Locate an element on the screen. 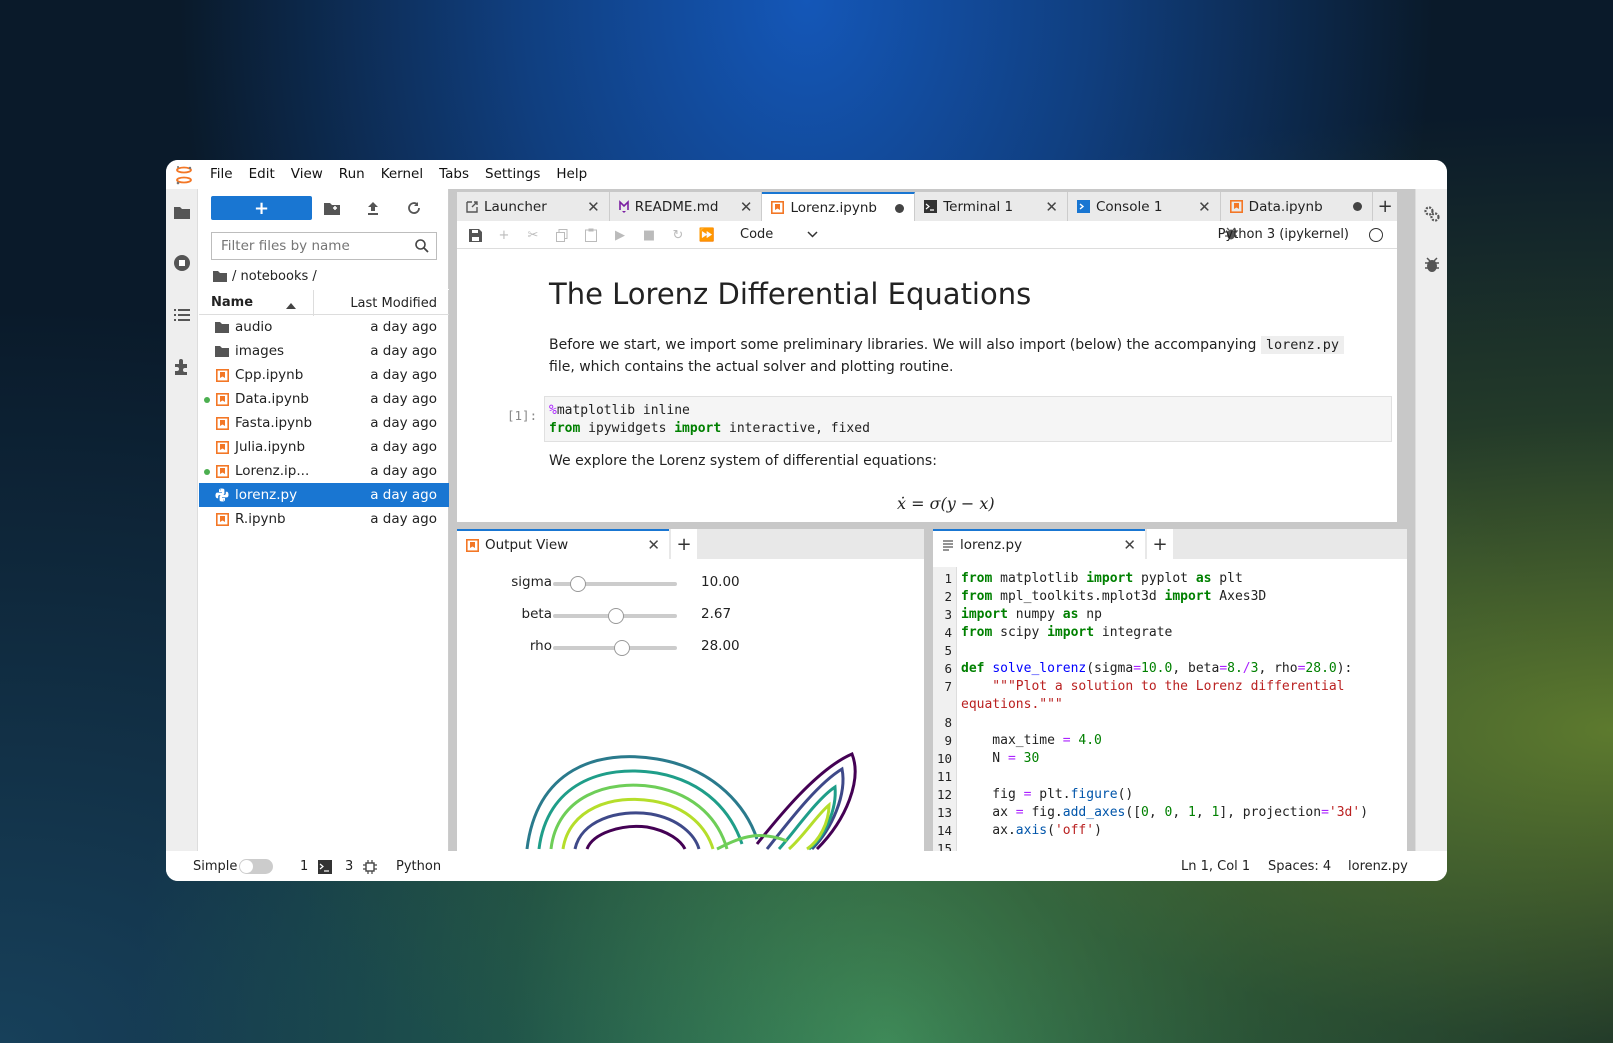  indent-spaces: Spaces: 4 is located at coordinates (1299, 866).